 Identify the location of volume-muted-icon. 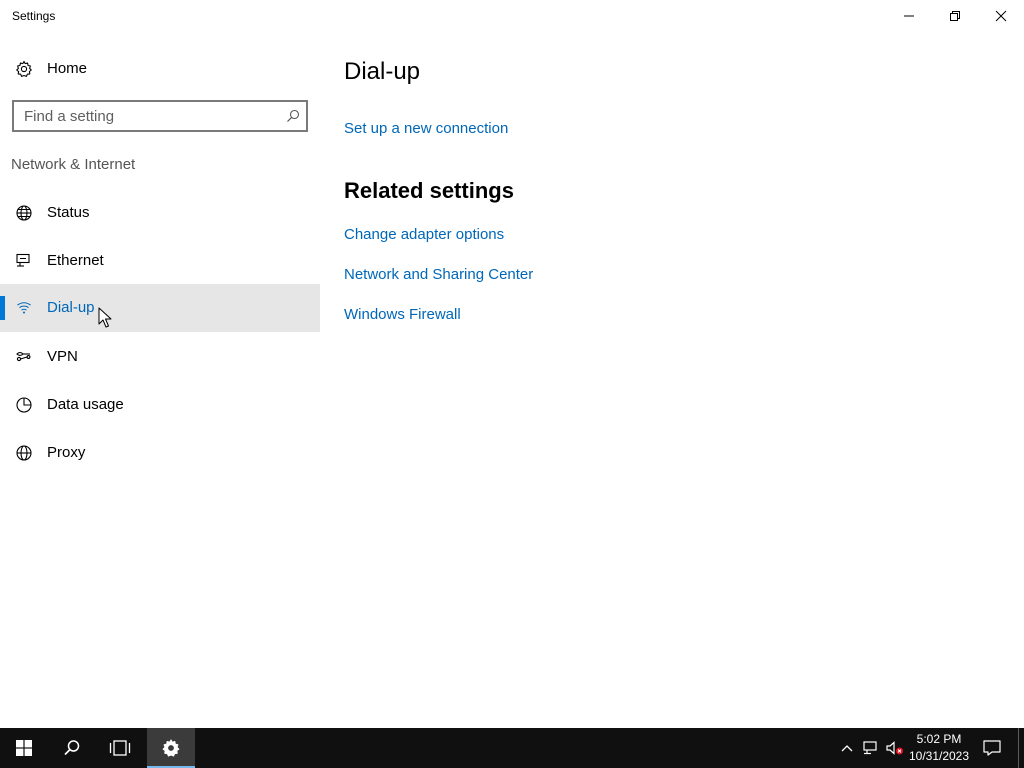
(894, 748).